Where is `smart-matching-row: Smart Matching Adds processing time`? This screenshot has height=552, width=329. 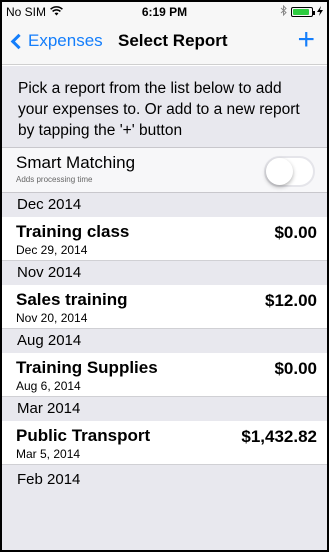 smart-matching-row: Smart Matching Adds processing time is located at coordinates (164, 170).